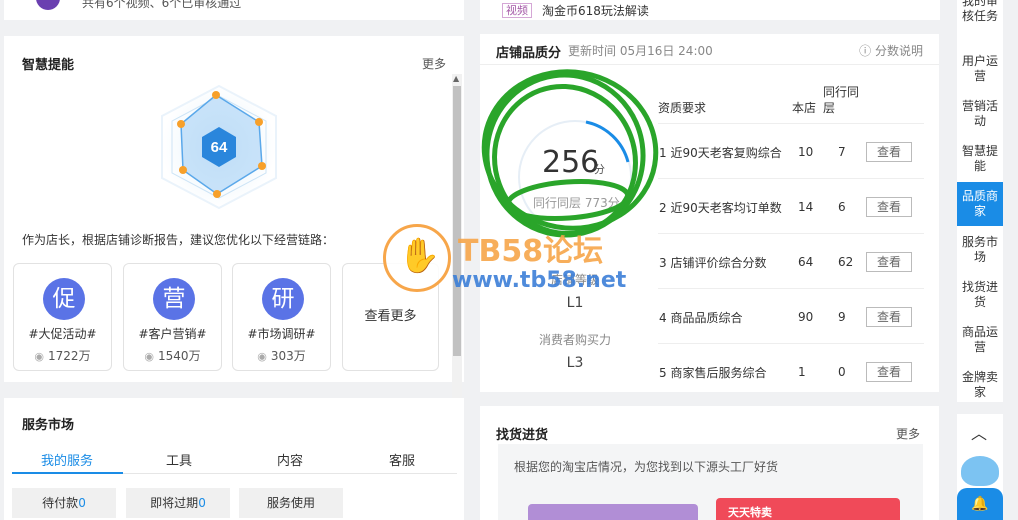 The image size is (1018, 520). I want to click on active-tab-indicator, so click(67, 473).